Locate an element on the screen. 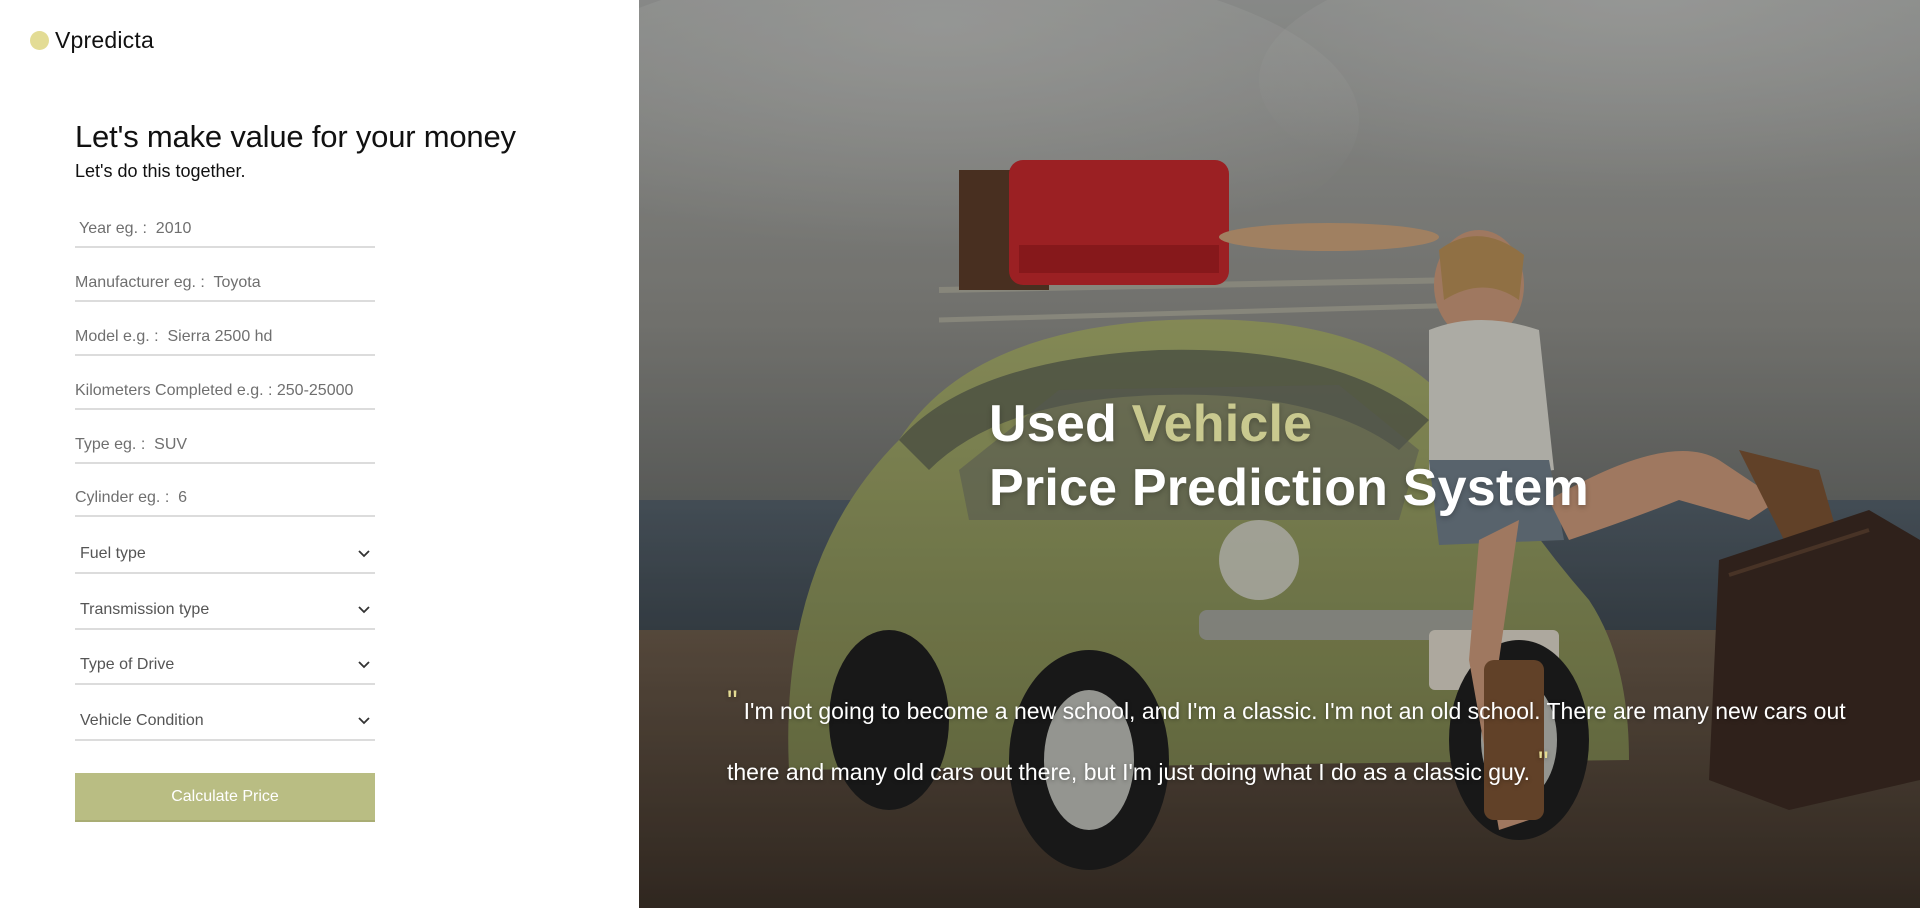 The image size is (1920, 908). quote-open-icon: " is located at coordinates (732, 701).